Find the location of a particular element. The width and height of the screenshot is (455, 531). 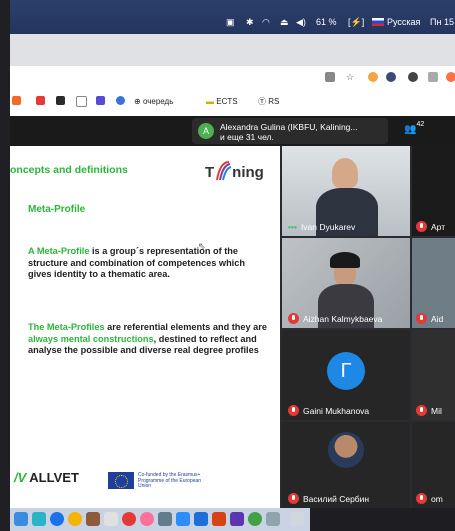

menubar-clock: Пн 15 is located at coordinates (442, 22).